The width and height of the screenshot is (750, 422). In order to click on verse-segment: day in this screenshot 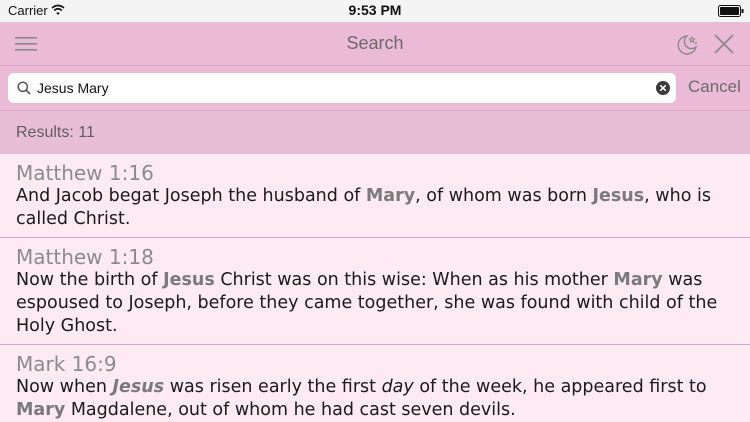, I will do `click(397, 387)`.